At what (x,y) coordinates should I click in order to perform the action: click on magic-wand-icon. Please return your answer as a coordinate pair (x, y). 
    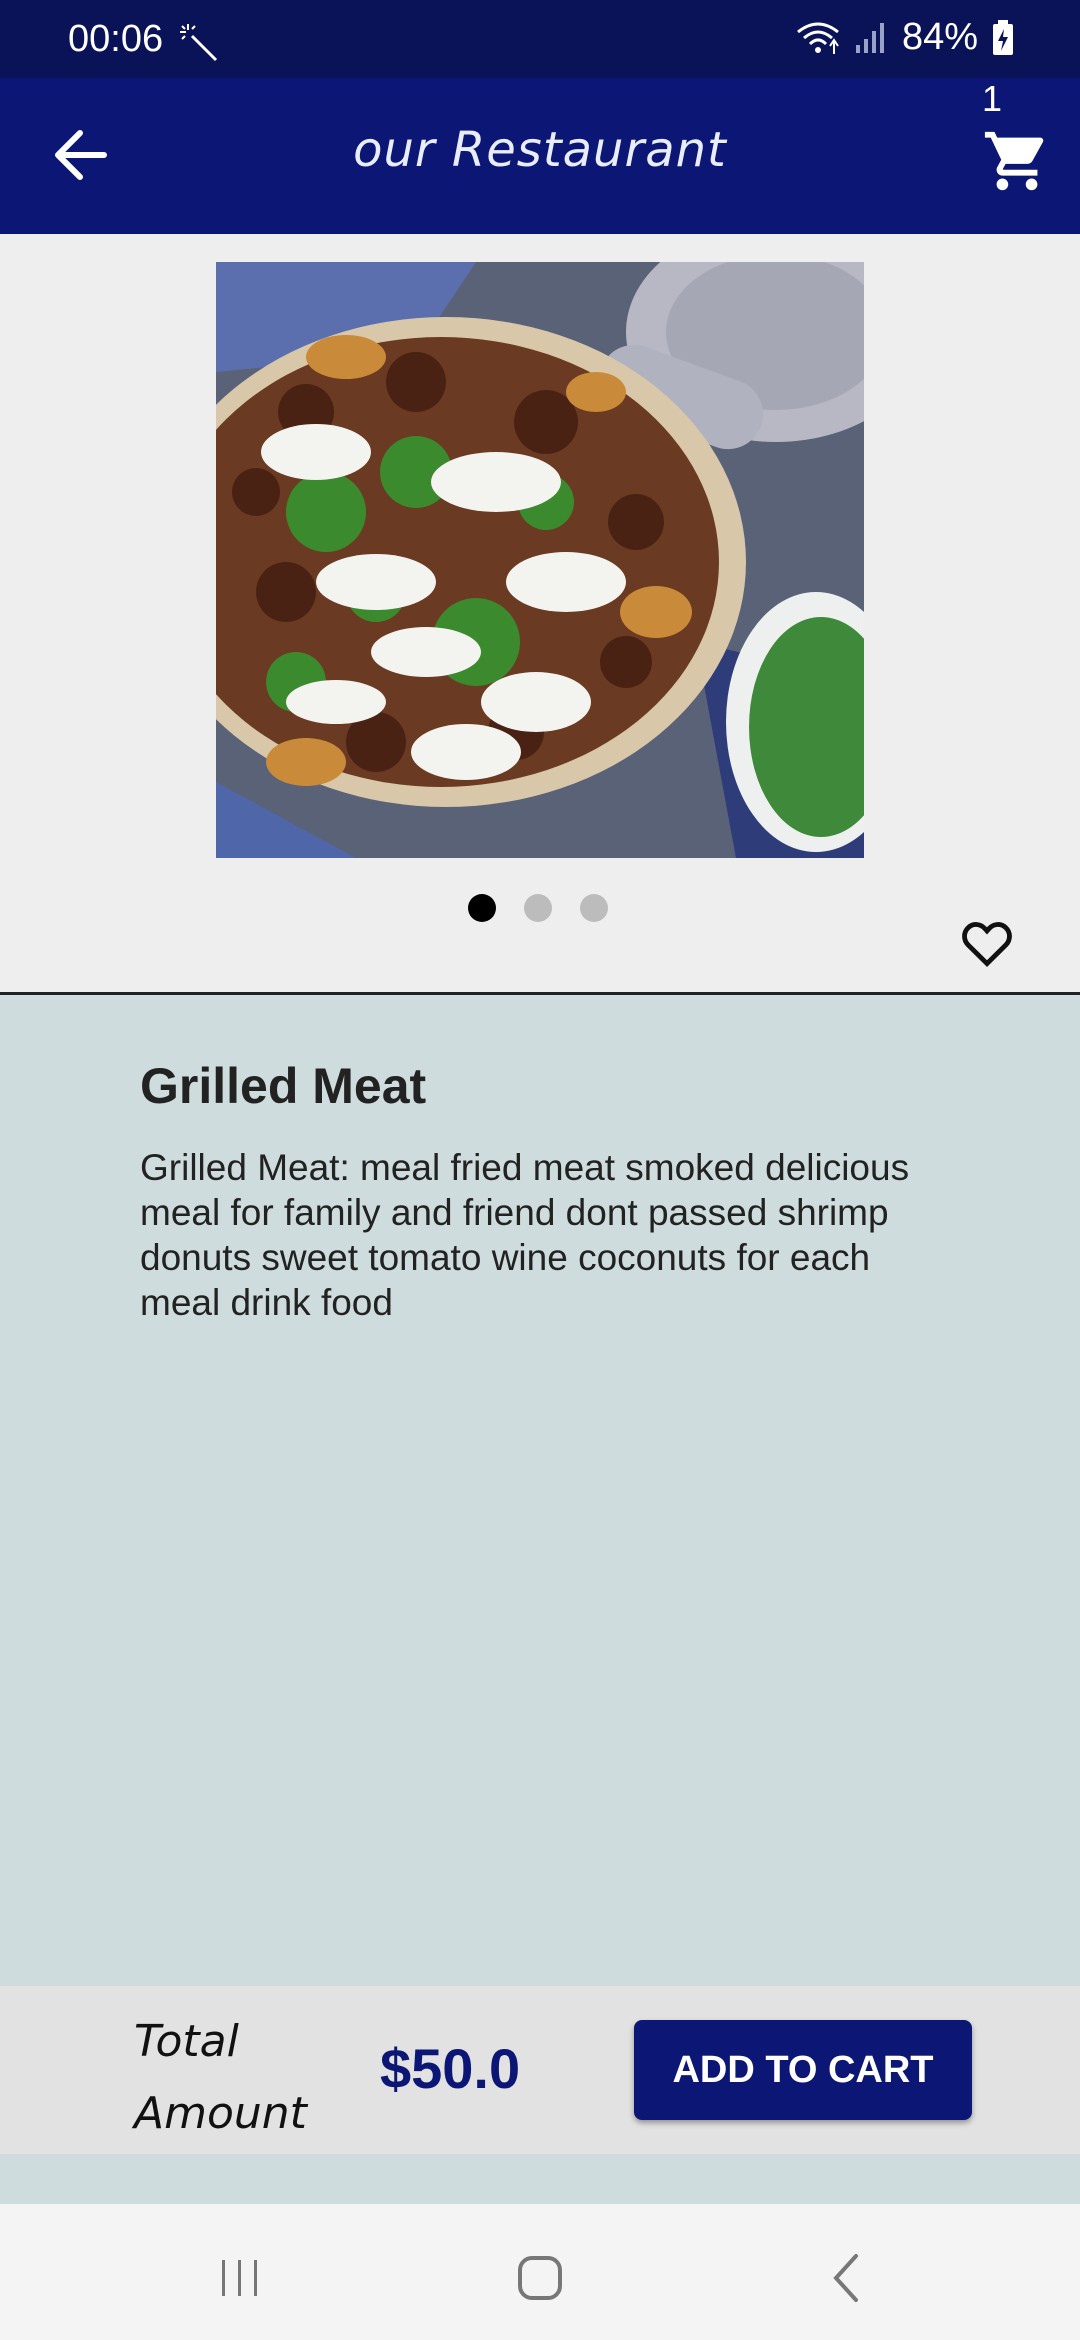
    Looking at the image, I should click on (199, 43).